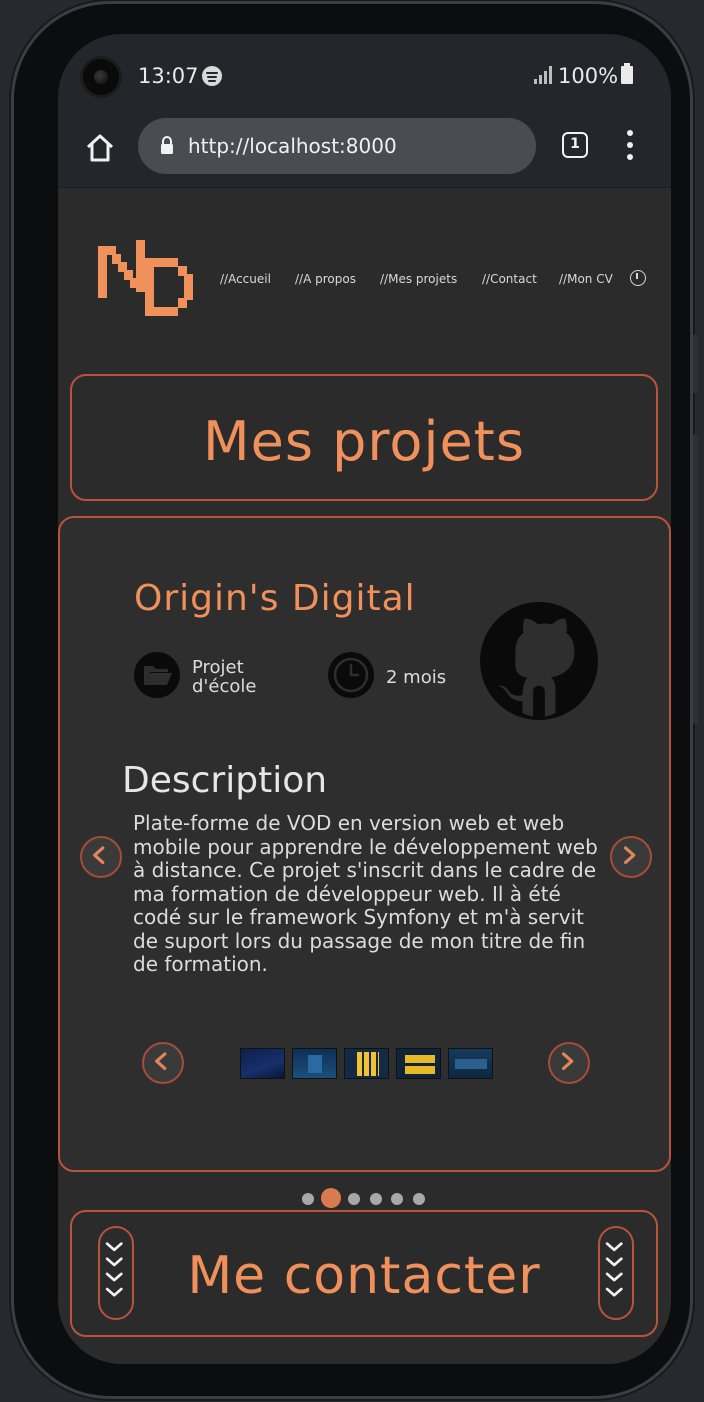  I want to click on description-title: Description, so click(225, 780).